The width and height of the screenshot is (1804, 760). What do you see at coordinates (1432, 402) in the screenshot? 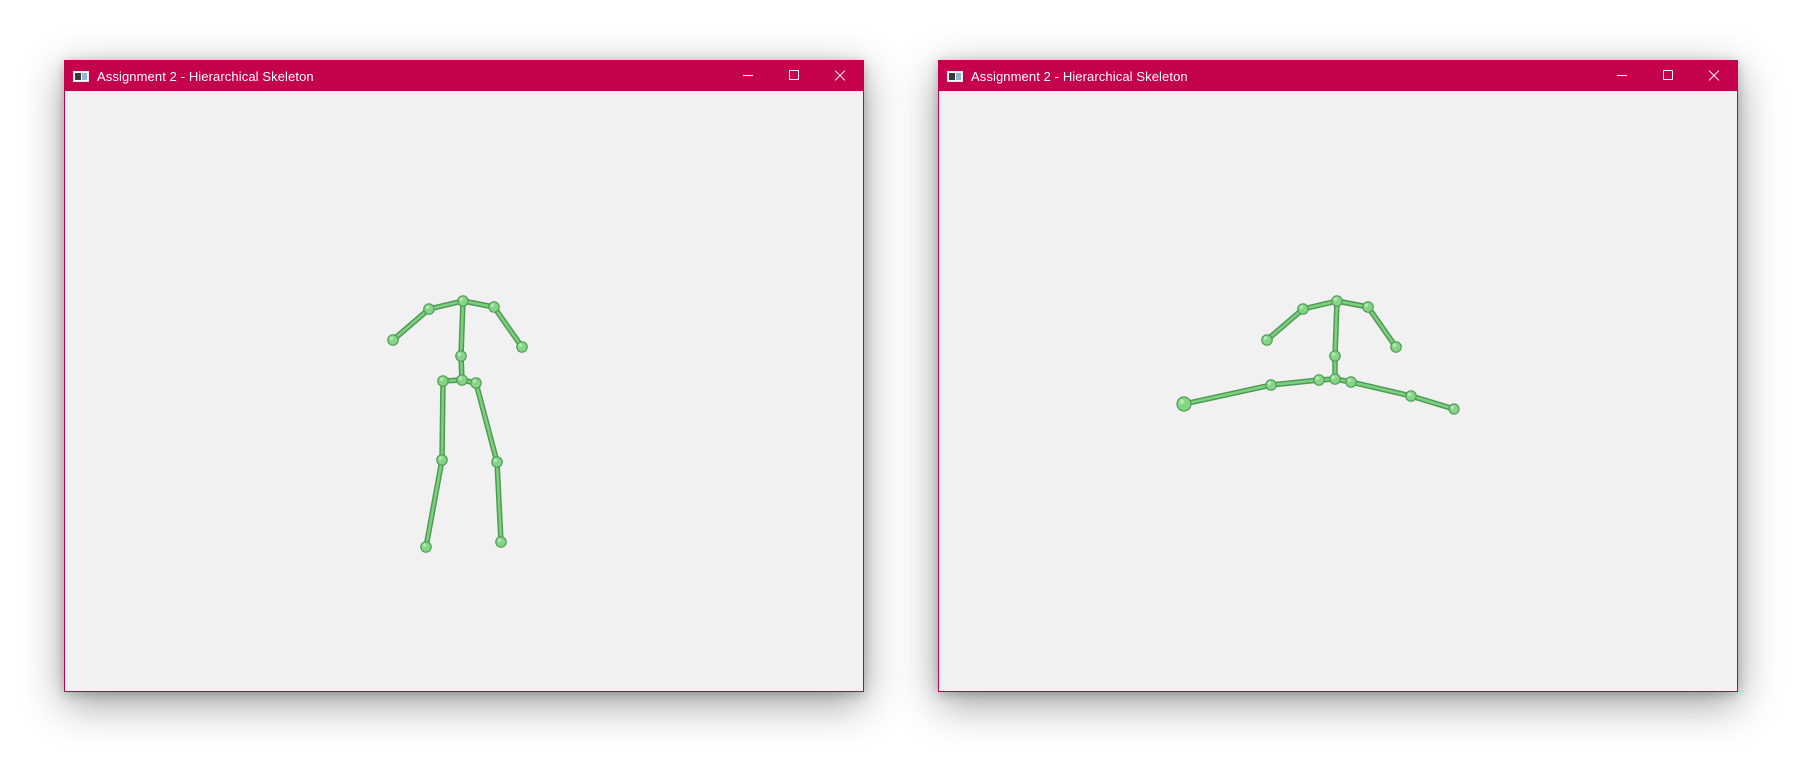
I see `bone-highlight-r_knee-r_foot` at bounding box center [1432, 402].